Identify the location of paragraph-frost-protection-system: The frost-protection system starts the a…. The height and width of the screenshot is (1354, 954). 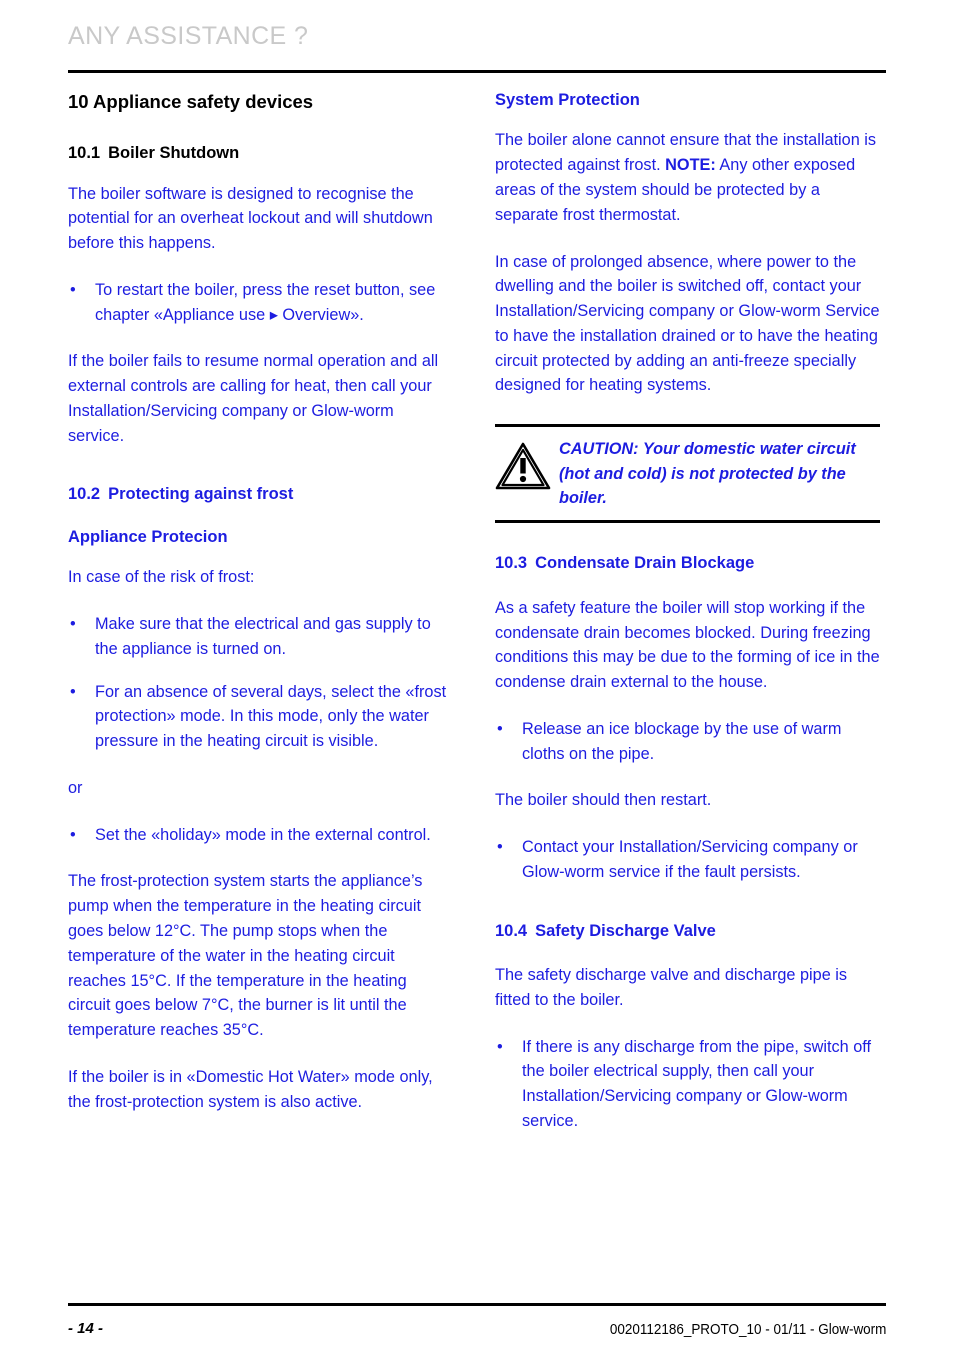
(245, 956).